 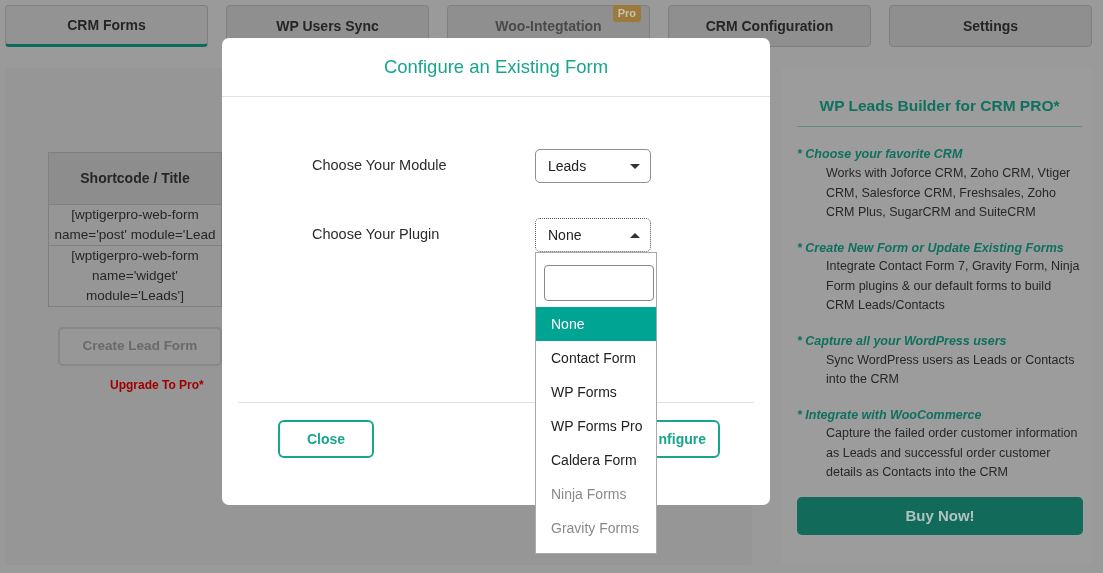 What do you see at coordinates (880, 155) in the screenshot?
I see `feature-heading: * Choose your favorite CRM` at bounding box center [880, 155].